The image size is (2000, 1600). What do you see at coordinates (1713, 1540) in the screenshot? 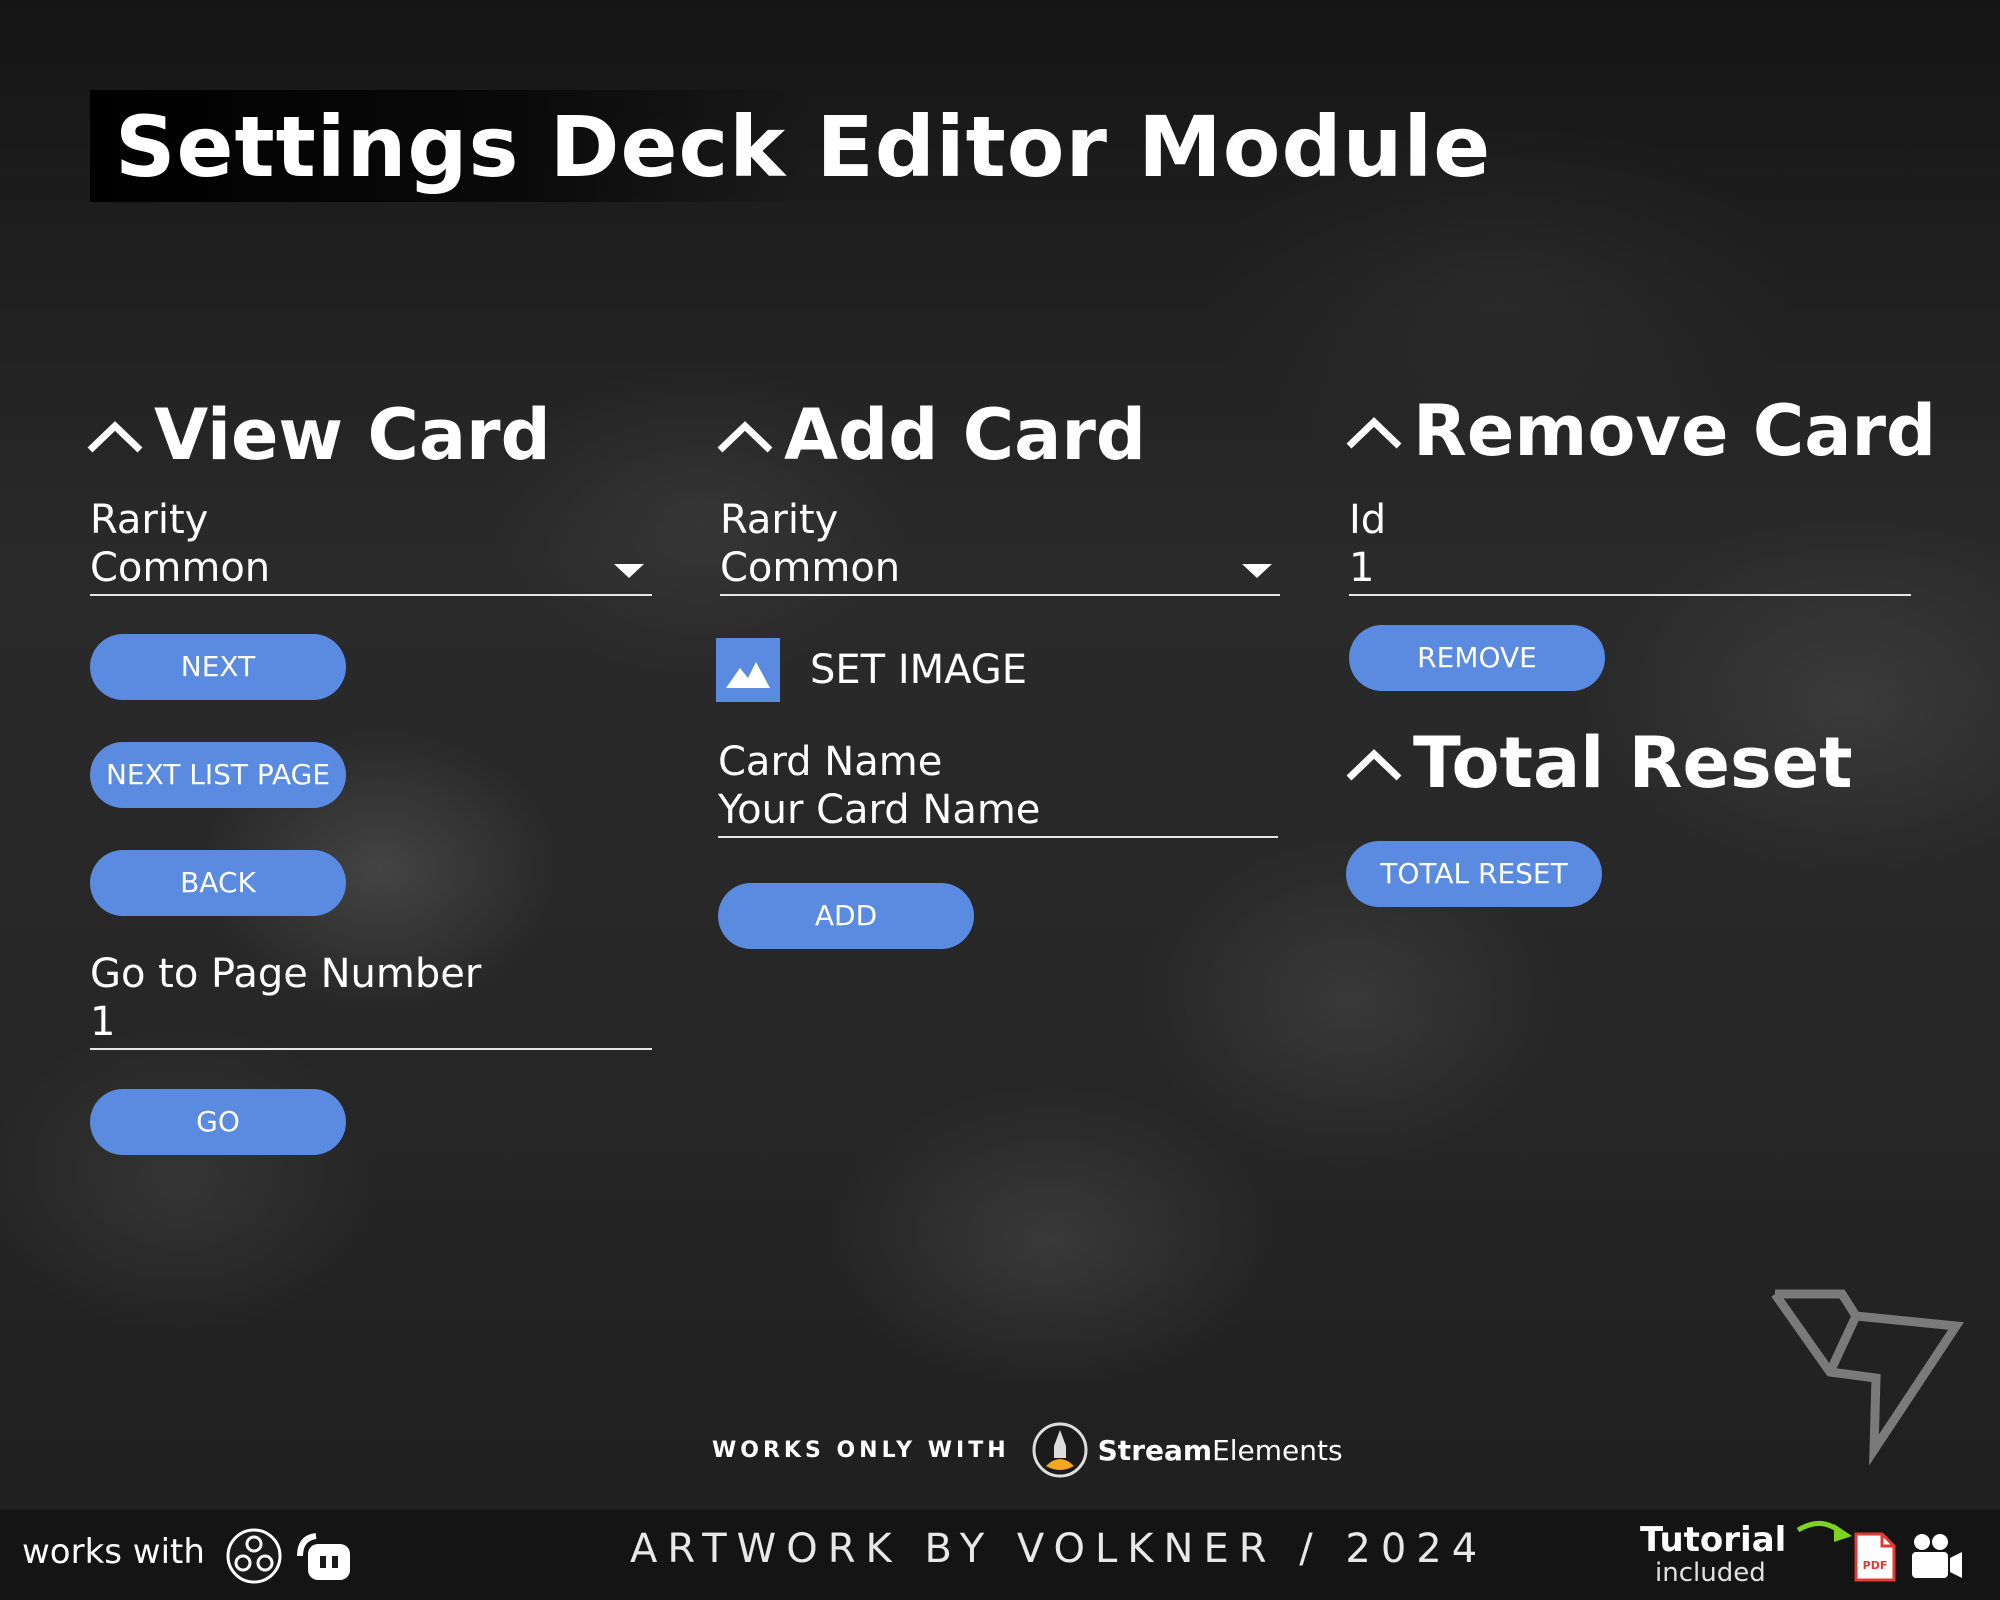
I see `tutorial-text: Tutorial` at bounding box center [1713, 1540].